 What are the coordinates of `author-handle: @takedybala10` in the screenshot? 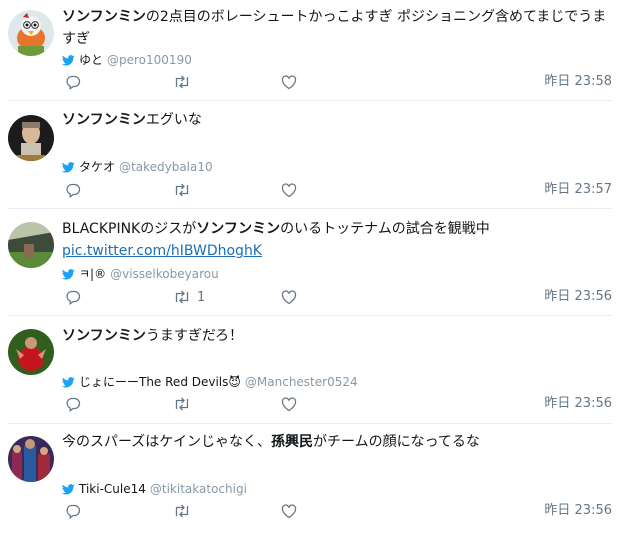 It's located at (166, 167).